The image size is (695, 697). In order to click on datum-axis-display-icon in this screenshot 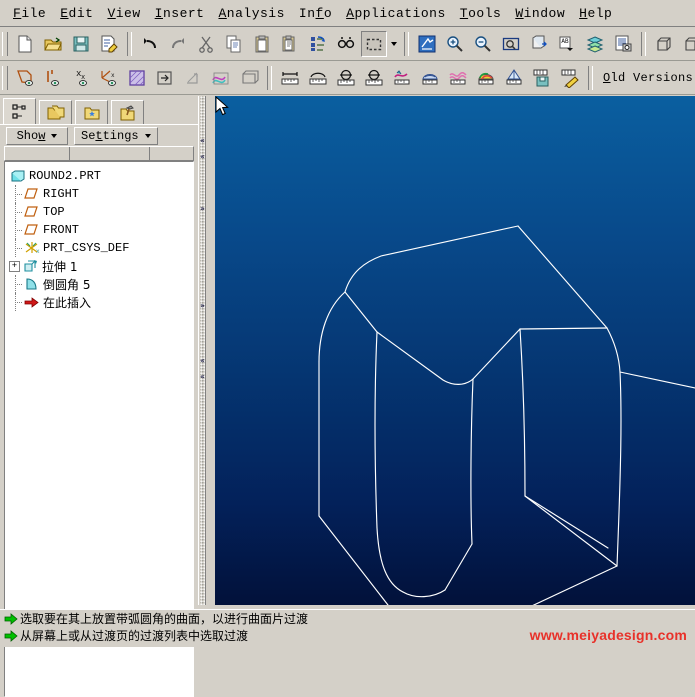, I will do `click(53, 78)`.